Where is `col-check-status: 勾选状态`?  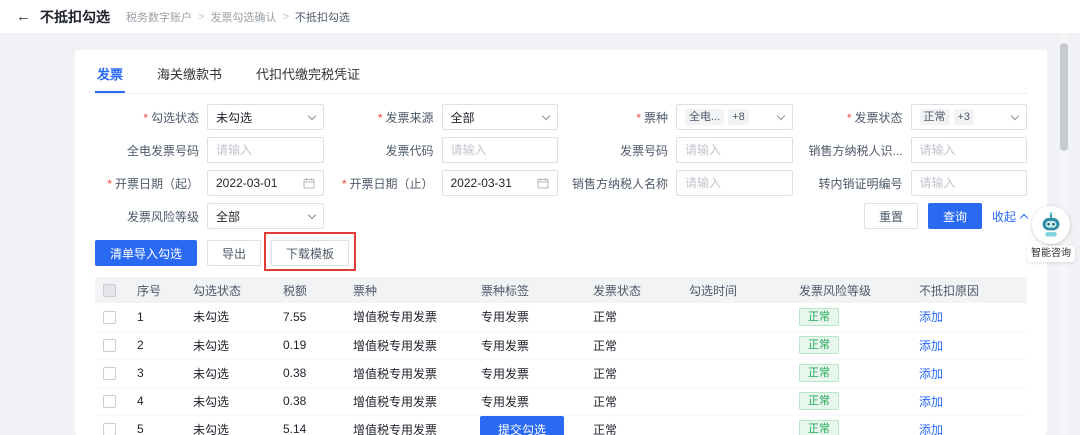
col-check-status: 勾选状态 is located at coordinates (230, 290).